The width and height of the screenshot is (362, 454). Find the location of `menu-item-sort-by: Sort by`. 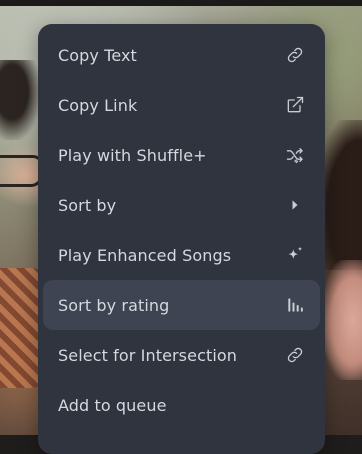

menu-item-sort-by: Sort by is located at coordinates (181, 205).